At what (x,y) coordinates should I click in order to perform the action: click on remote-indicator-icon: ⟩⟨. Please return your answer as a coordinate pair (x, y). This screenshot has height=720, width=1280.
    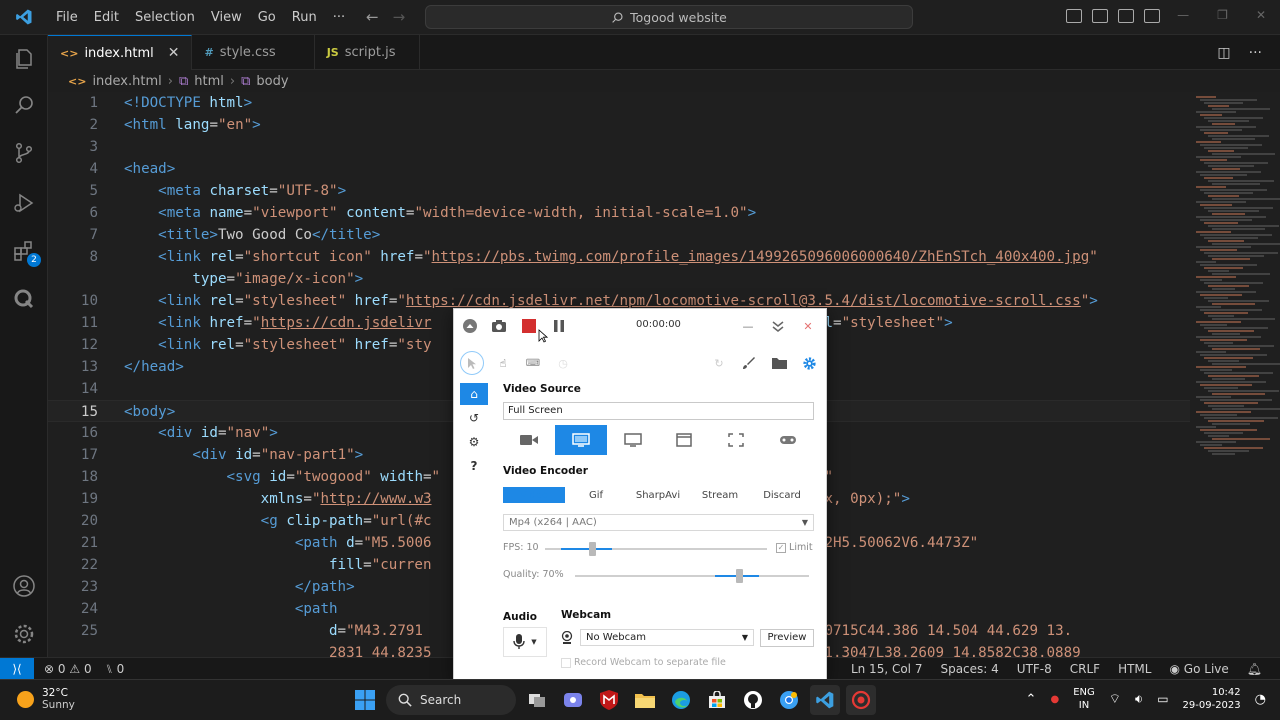
    Looking at the image, I should click on (17, 668).